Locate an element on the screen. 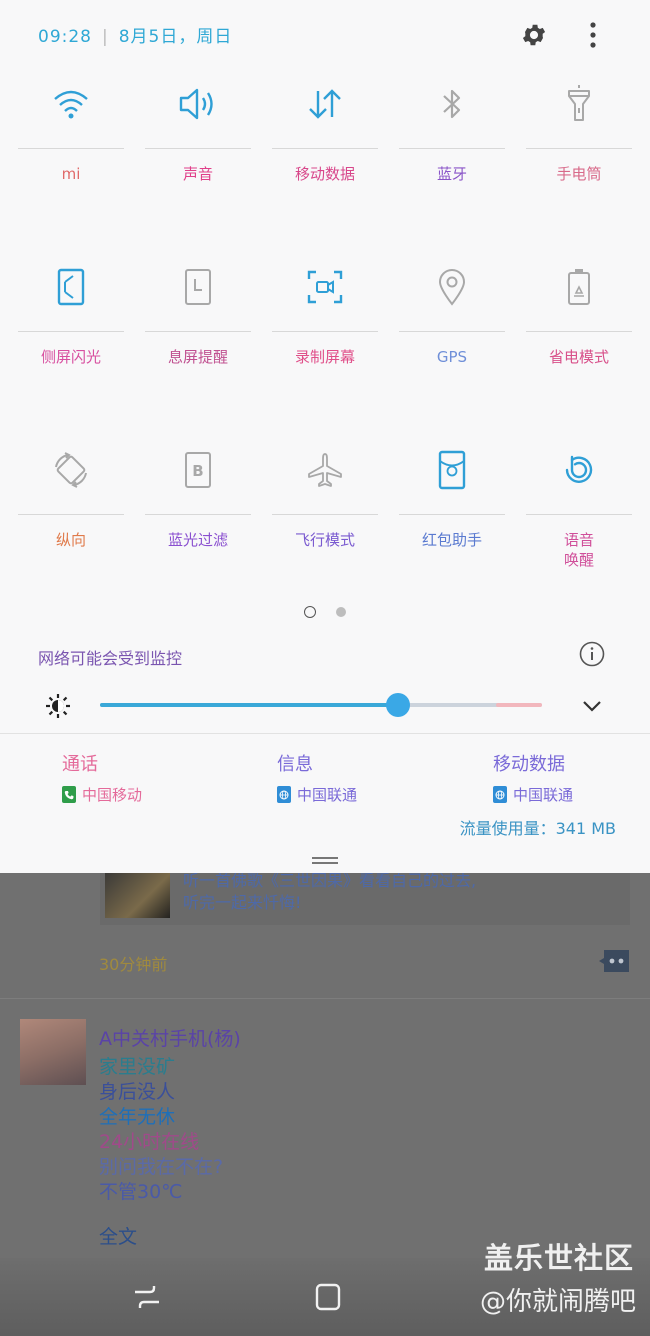 The height and width of the screenshot is (1336, 650). tile-label: 省电模式 is located at coordinates (578, 357).